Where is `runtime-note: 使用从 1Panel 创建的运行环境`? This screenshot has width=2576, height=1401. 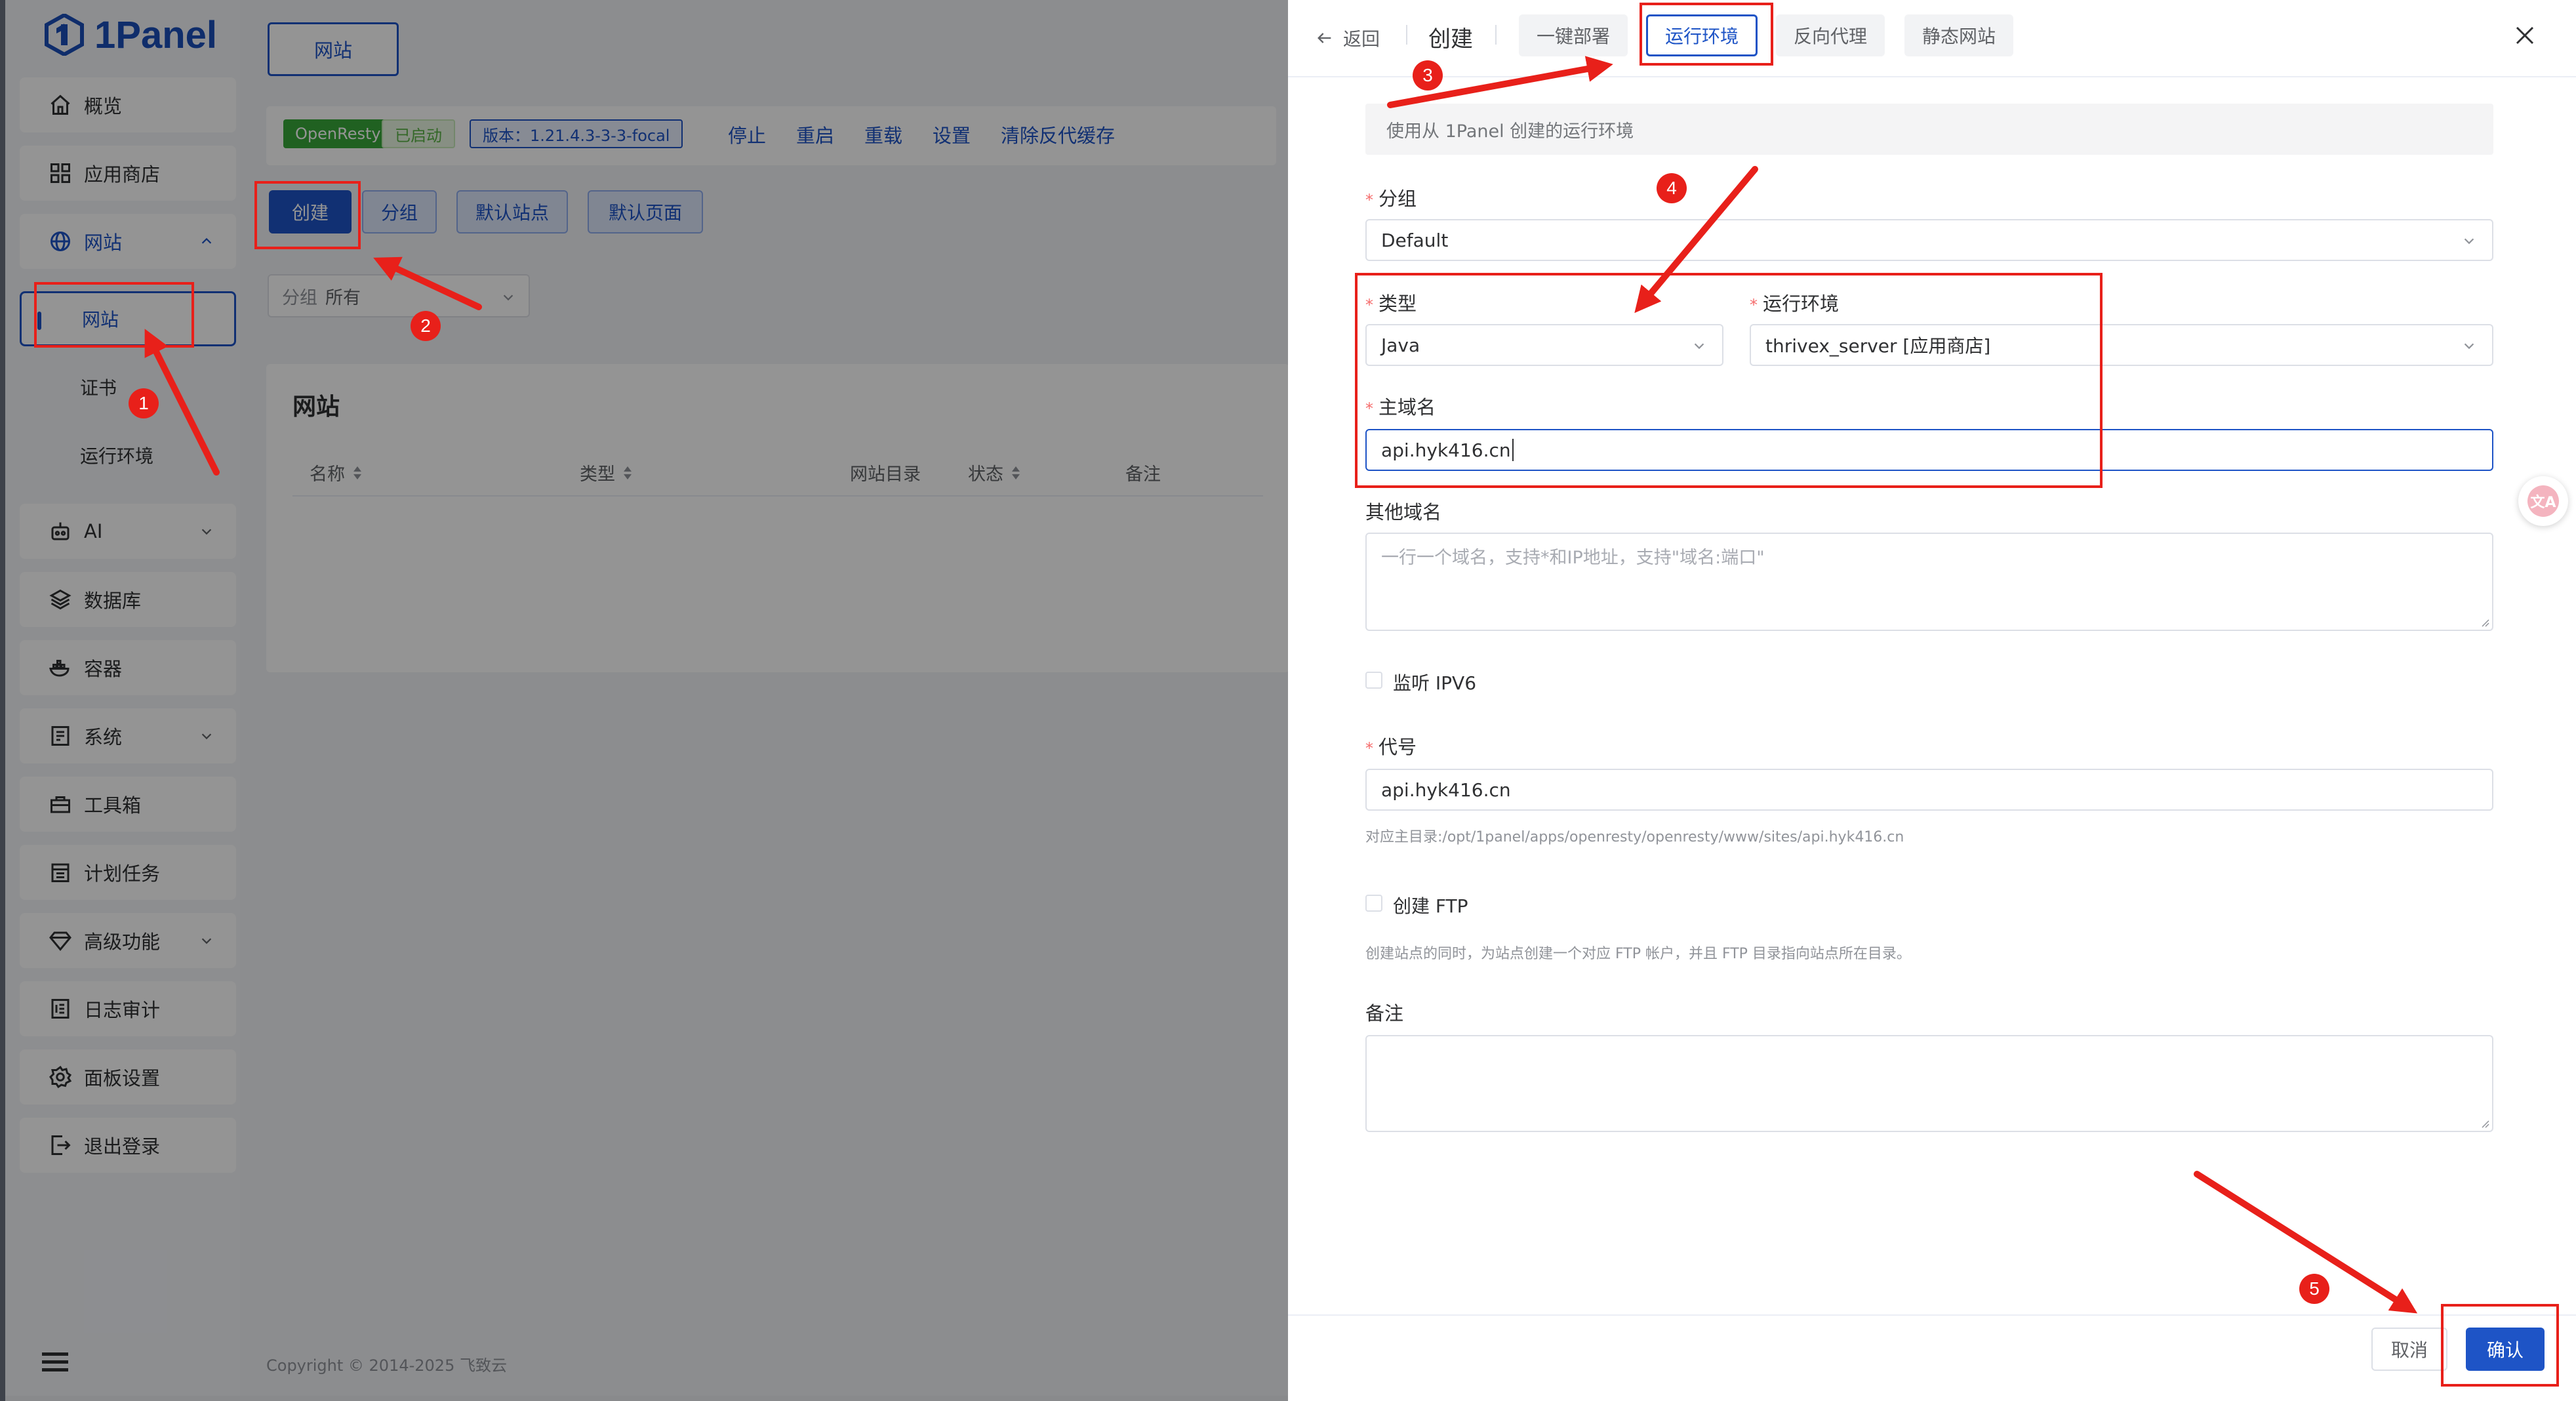
runtime-note: 使用从 1Panel 创建的运行环境 is located at coordinates (1929, 129).